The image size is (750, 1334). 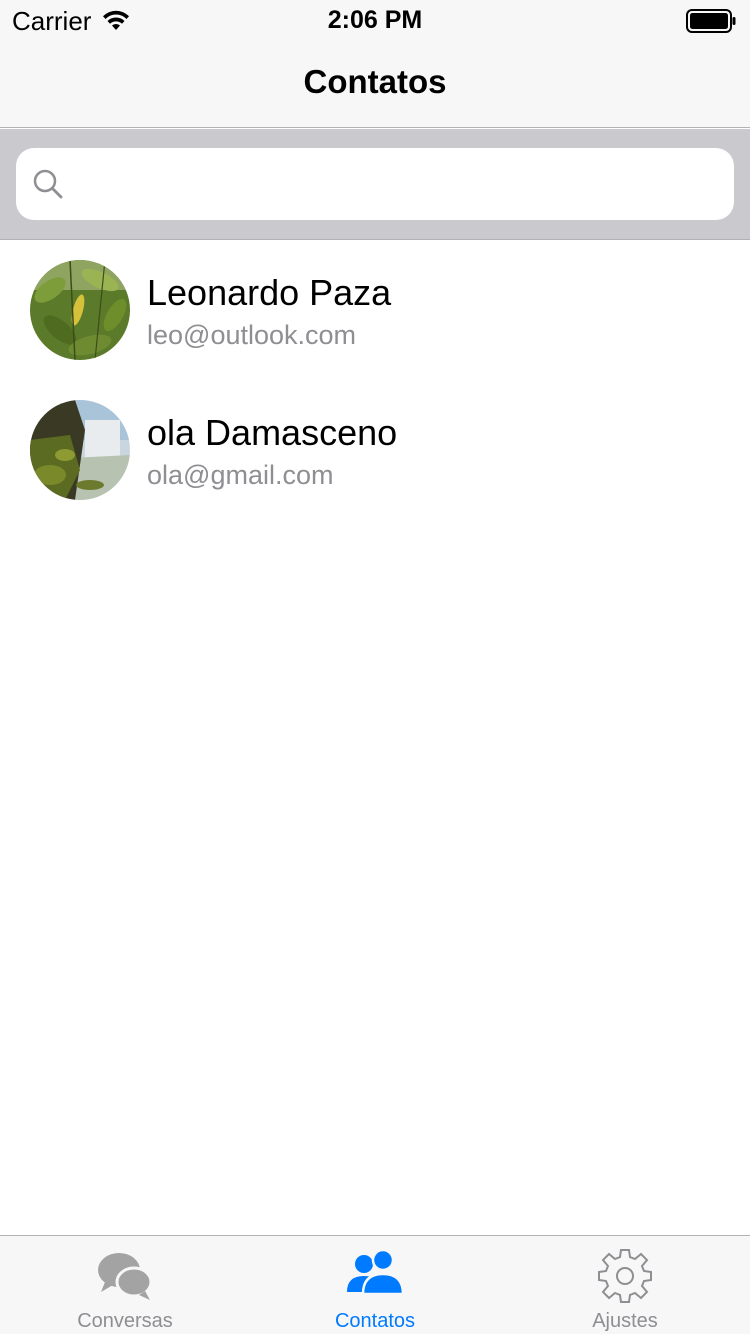 What do you see at coordinates (252, 335) in the screenshot?
I see `contact-email: leo@outlook.com` at bounding box center [252, 335].